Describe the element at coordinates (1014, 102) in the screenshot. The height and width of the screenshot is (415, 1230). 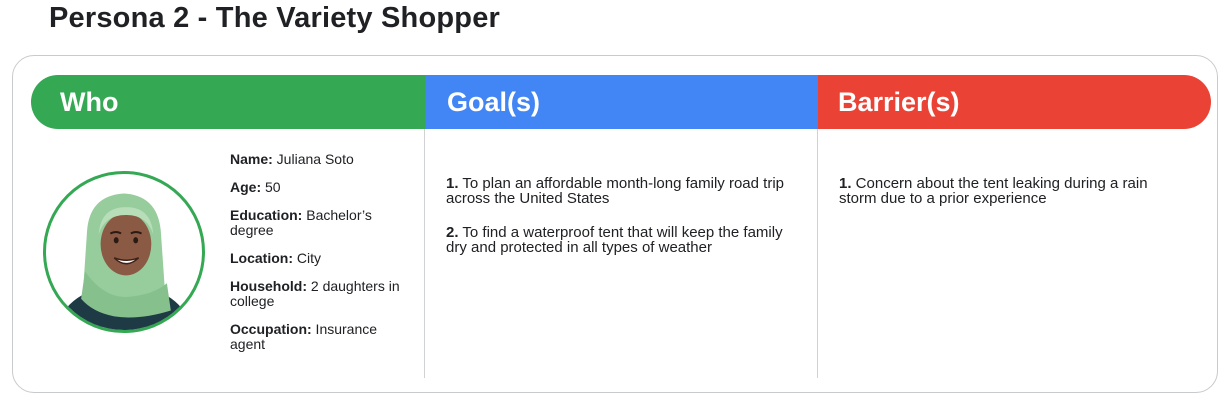
I see `barriers-header: Barrier(s)` at that location.